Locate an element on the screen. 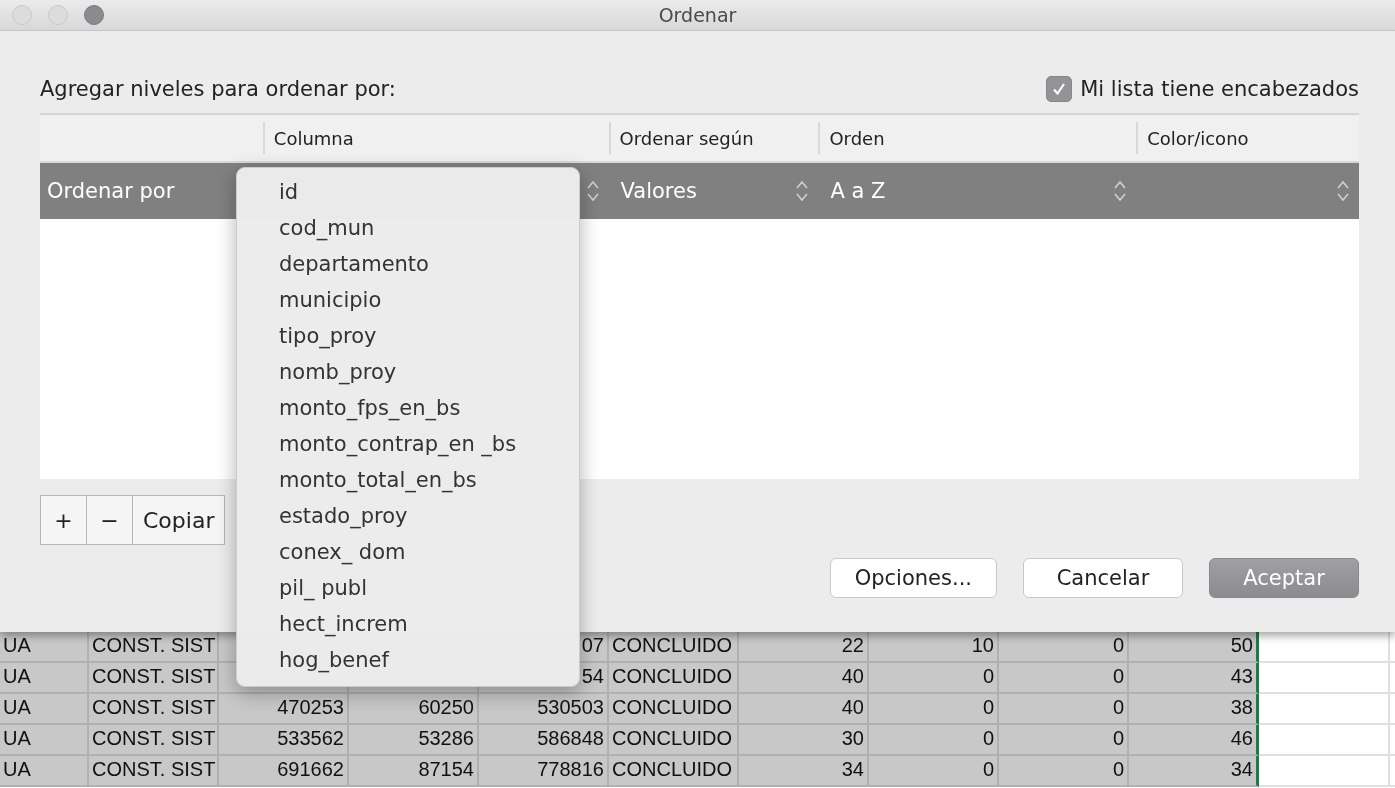 This screenshot has width=1395, height=788. table-cell: 533562 is located at coordinates (284, 740).